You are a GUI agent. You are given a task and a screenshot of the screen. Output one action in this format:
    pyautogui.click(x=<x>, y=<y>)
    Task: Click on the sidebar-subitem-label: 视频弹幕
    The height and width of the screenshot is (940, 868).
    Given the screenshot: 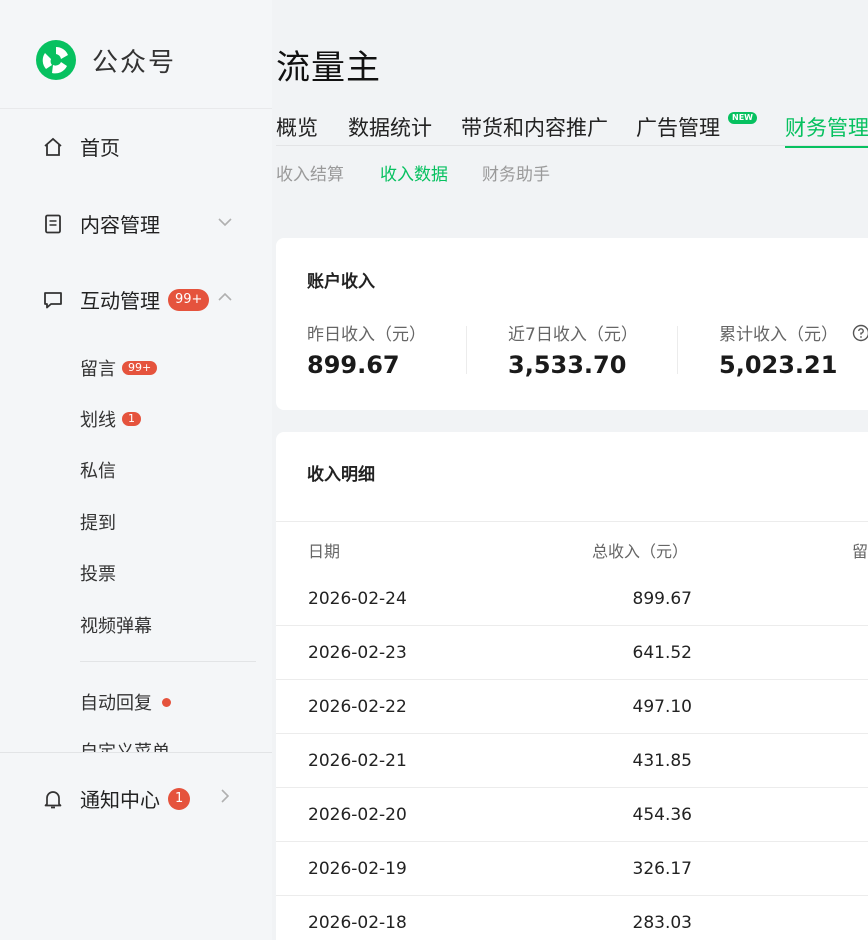 What is the action you would take?
    pyautogui.click(x=116, y=626)
    